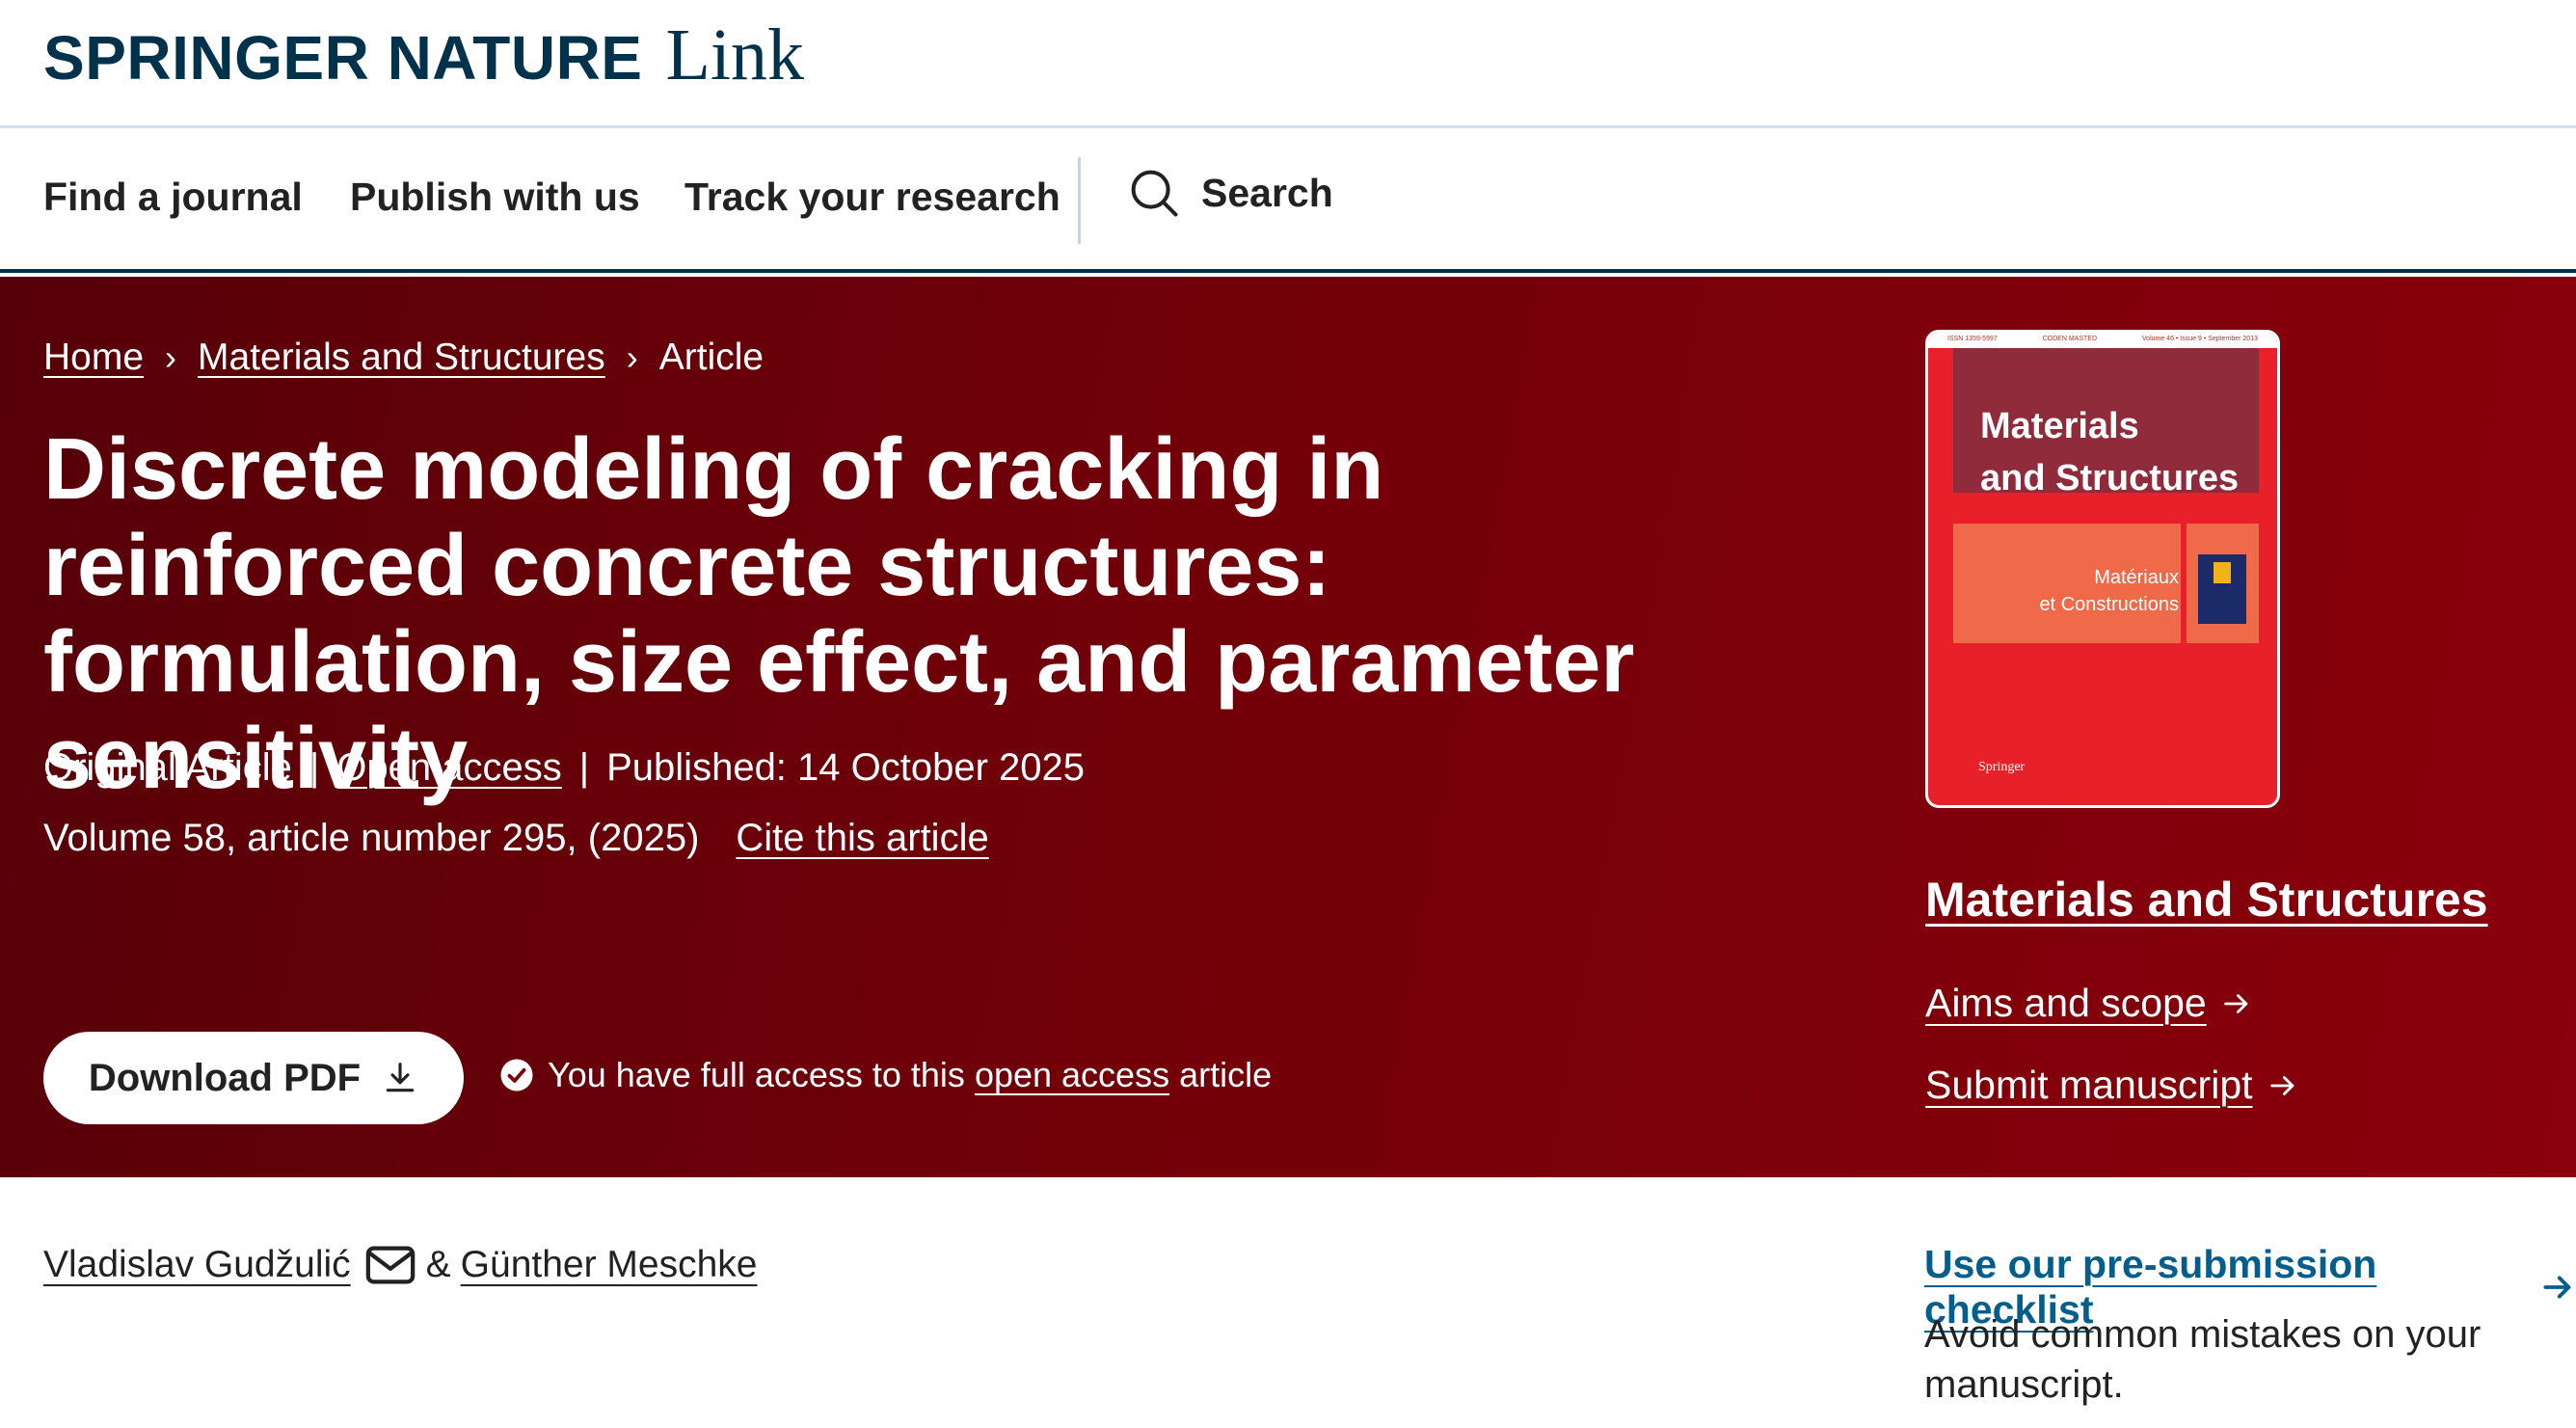  Describe the element at coordinates (1072, 1075) in the screenshot. I see `access-note-open-access-link: open access` at that location.